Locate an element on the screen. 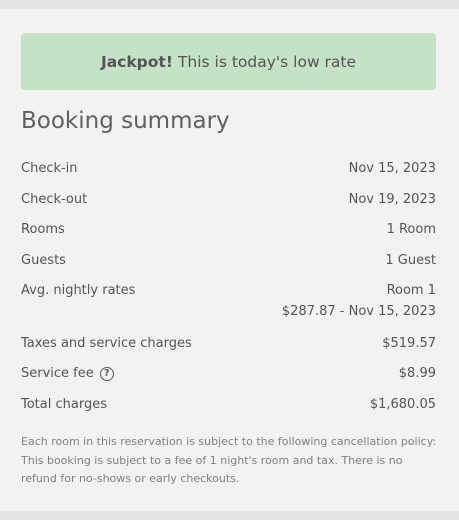 Image resolution: width=459 pixels, height=520 pixels. banner-text: This is today's low rate is located at coordinates (267, 61).